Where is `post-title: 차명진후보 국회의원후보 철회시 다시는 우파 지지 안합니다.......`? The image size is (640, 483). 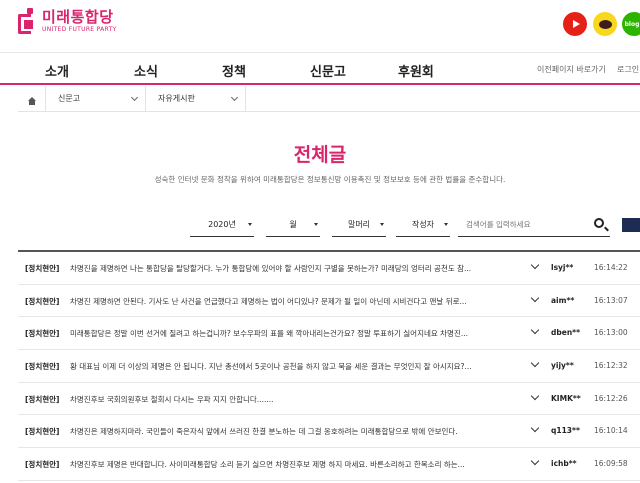 post-title: 차명진후보 국회의원후보 철회시 다시는 우파 지지 안합니다....... is located at coordinates (285, 399).